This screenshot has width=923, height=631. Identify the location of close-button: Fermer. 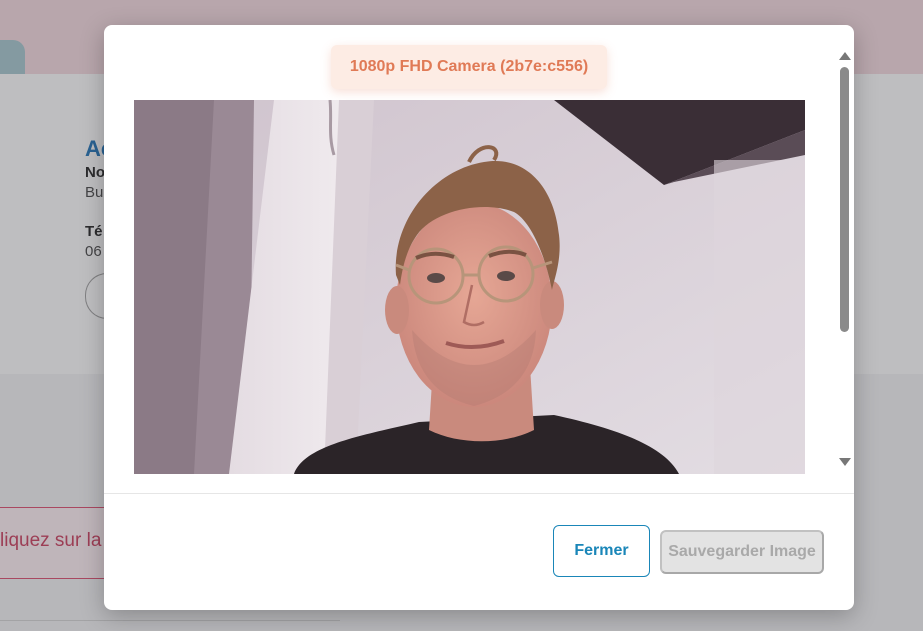
(601, 551).